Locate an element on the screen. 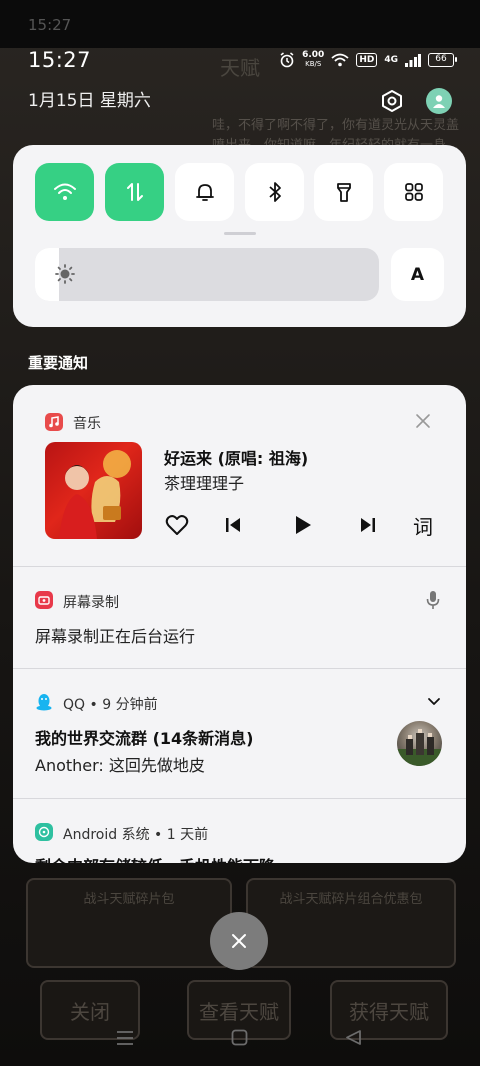 The image size is (480, 1066). settings-hex-icon is located at coordinates (392, 101).